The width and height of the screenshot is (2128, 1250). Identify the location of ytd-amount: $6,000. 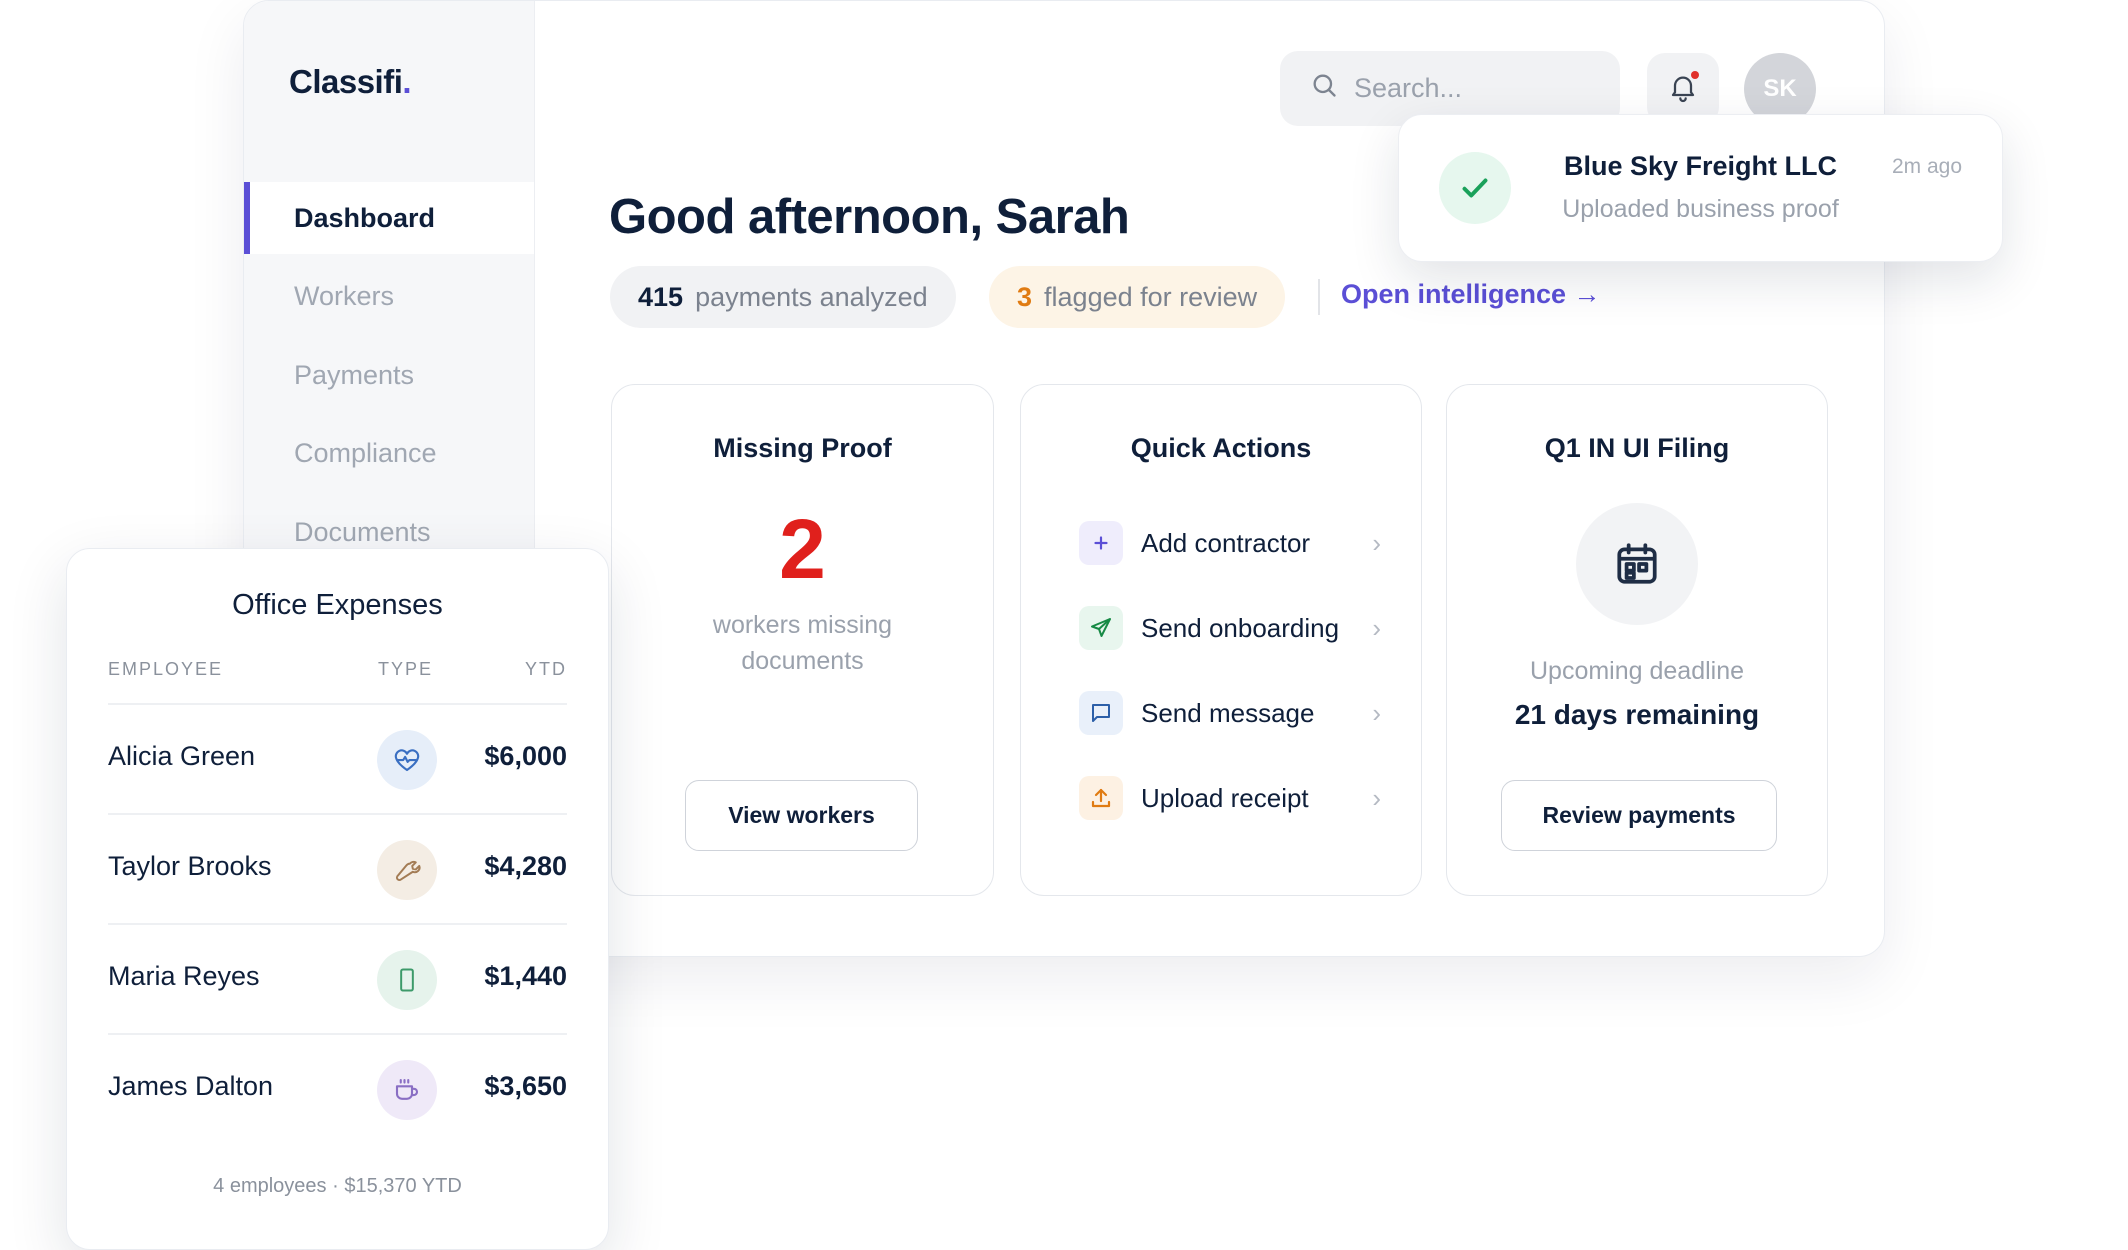
(525, 756).